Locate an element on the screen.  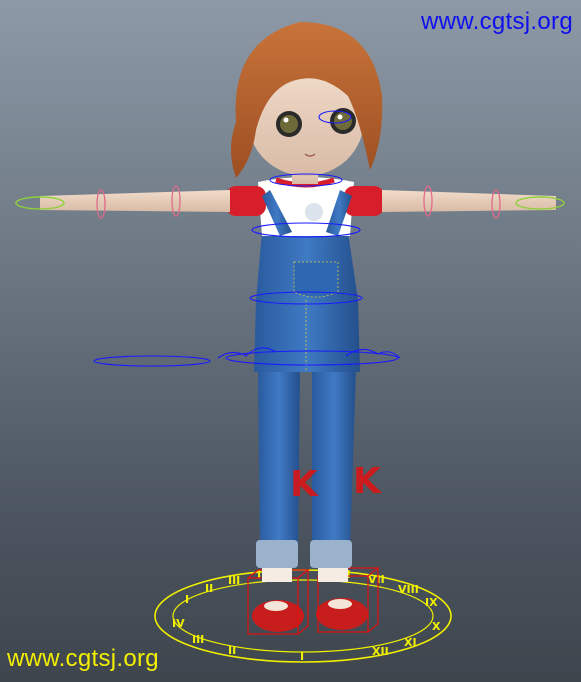
watermark-bottom: www.cgtsj.org is located at coordinates (83, 658).